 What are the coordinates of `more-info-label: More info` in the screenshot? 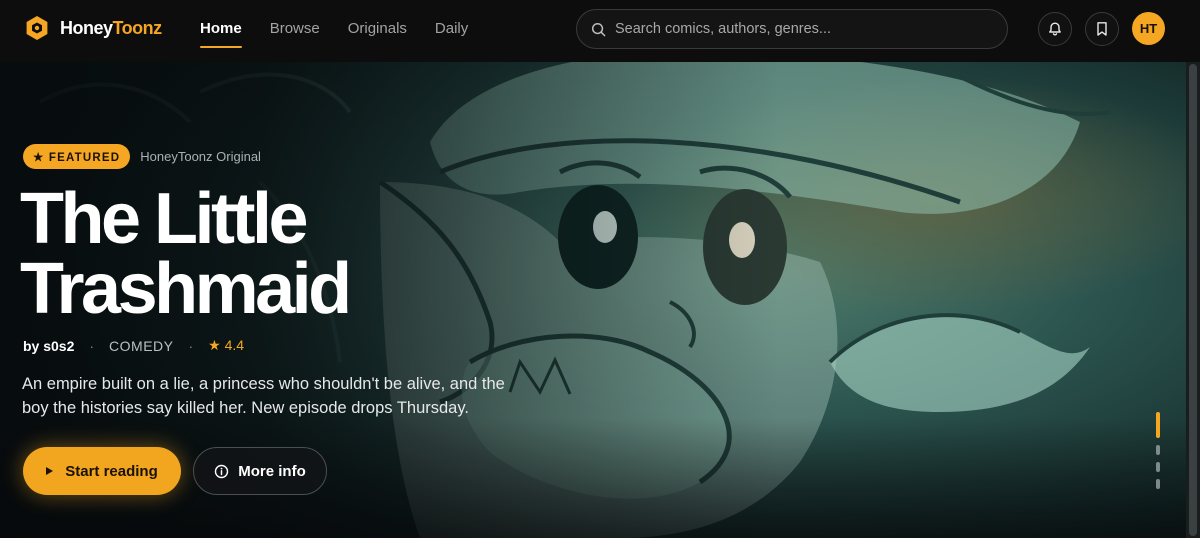 It's located at (272, 471).